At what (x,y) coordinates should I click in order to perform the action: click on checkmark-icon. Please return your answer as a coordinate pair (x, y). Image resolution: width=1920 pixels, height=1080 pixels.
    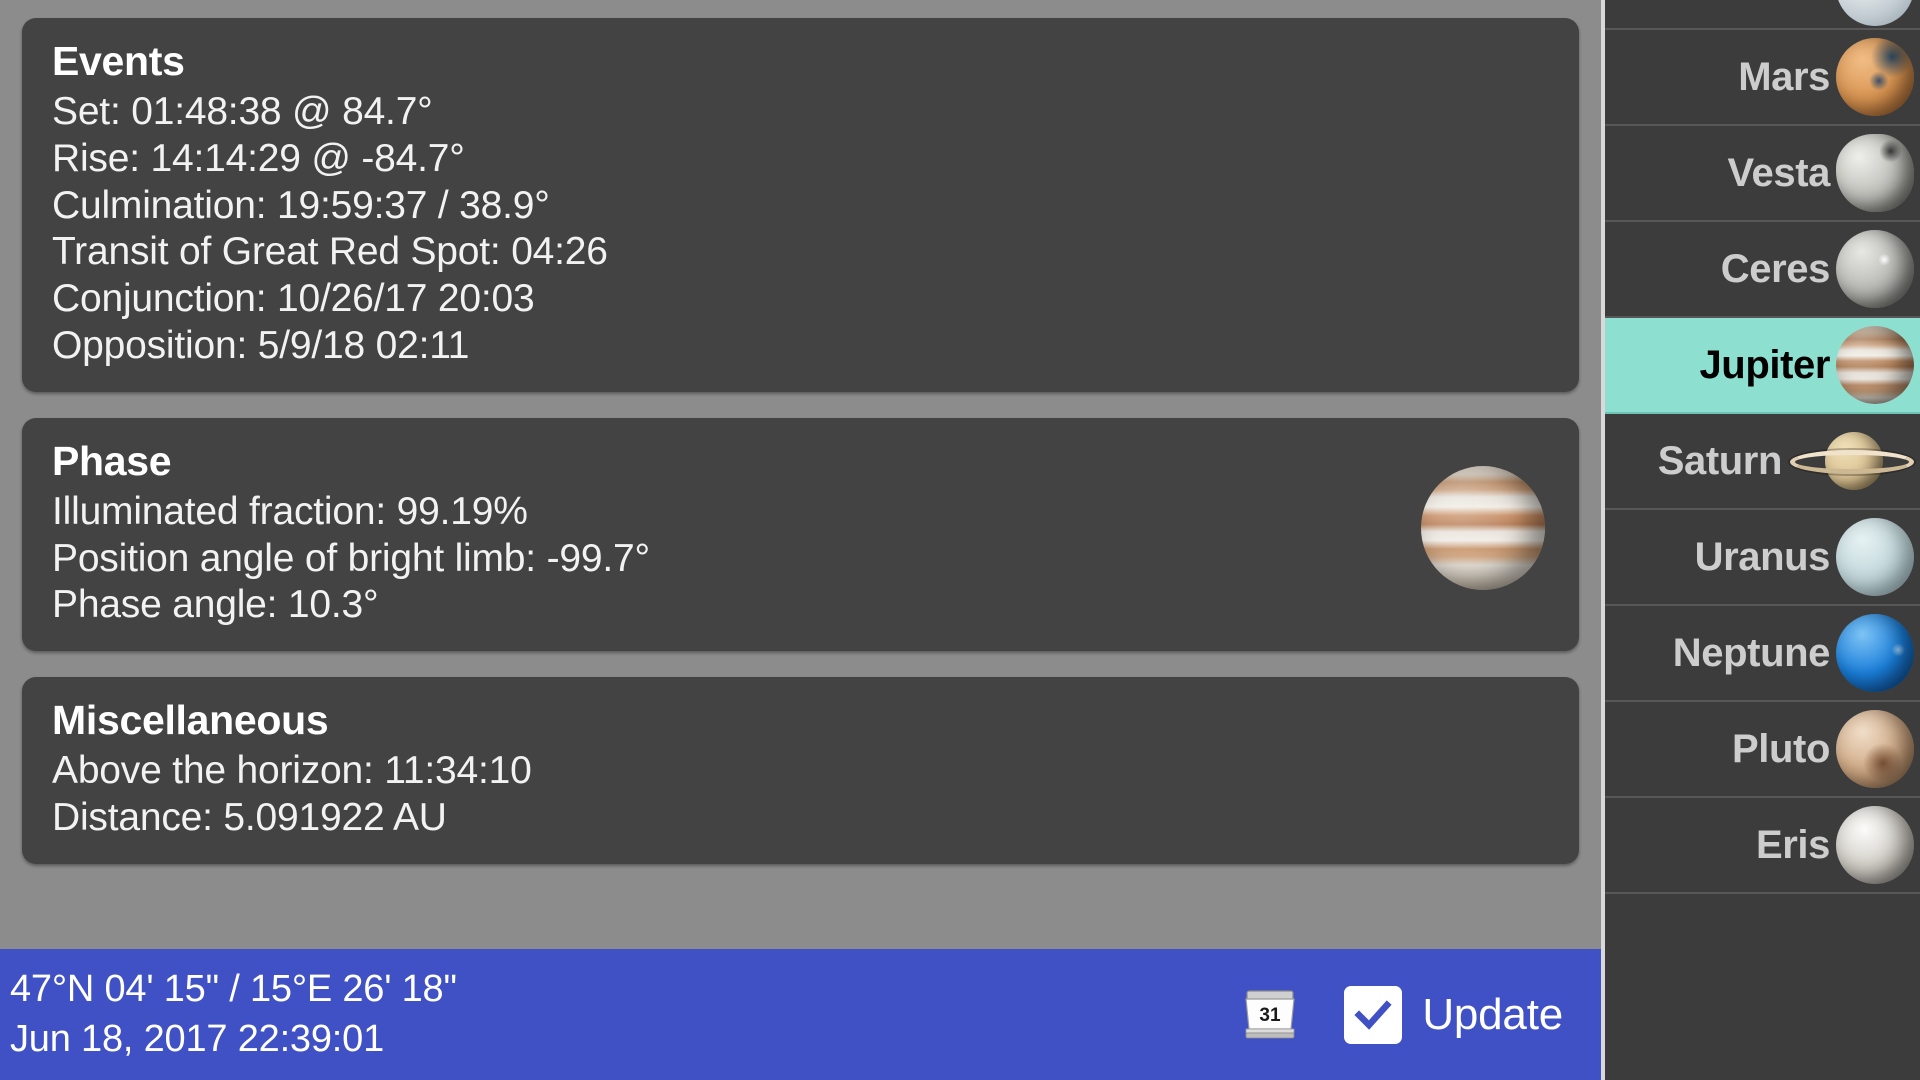
    Looking at the image, I should click on (1373, 1014).